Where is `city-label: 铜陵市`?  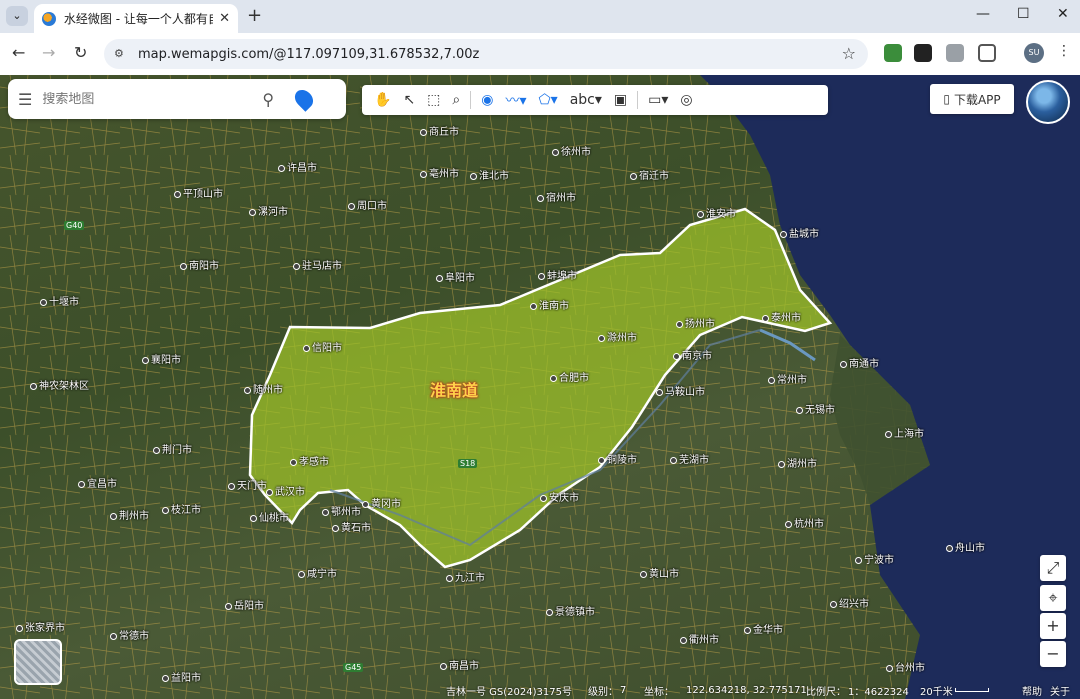
city-label: 铜陵市 is located at coordinates (617, 458).